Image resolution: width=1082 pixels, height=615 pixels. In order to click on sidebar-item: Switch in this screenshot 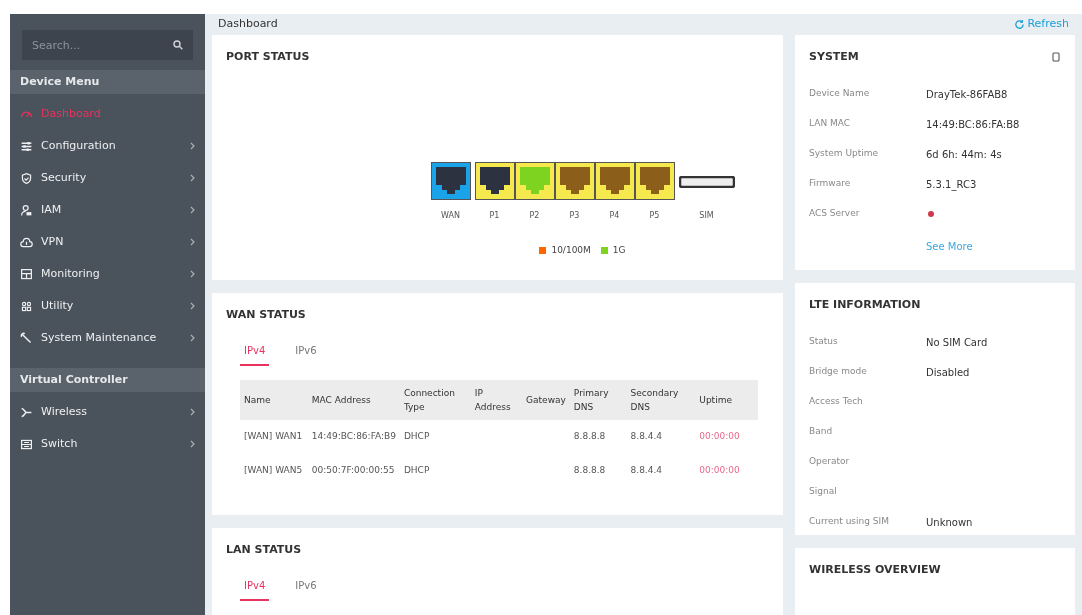, I will do `click(107, 444)`.